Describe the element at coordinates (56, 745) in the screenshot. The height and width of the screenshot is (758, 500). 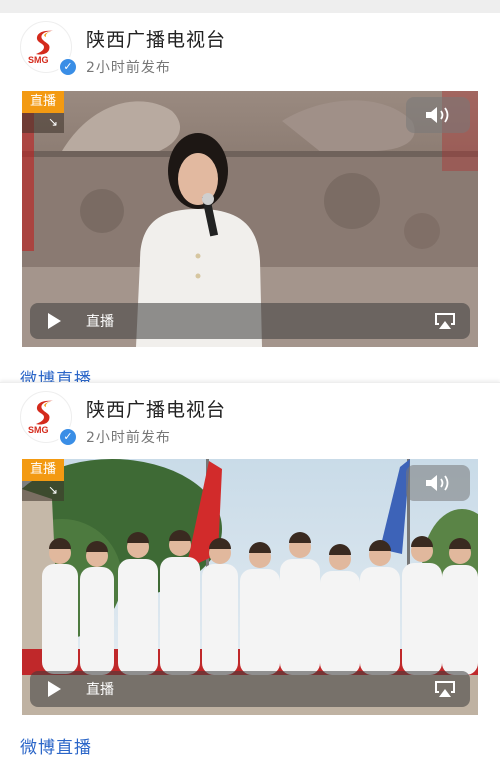
I see `weibo-live-link: 微博直播` at that location.